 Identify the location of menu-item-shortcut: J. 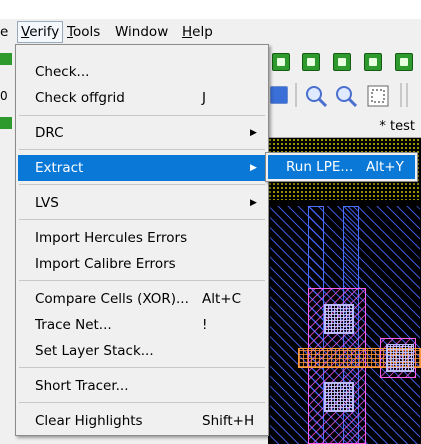
(204, 98).